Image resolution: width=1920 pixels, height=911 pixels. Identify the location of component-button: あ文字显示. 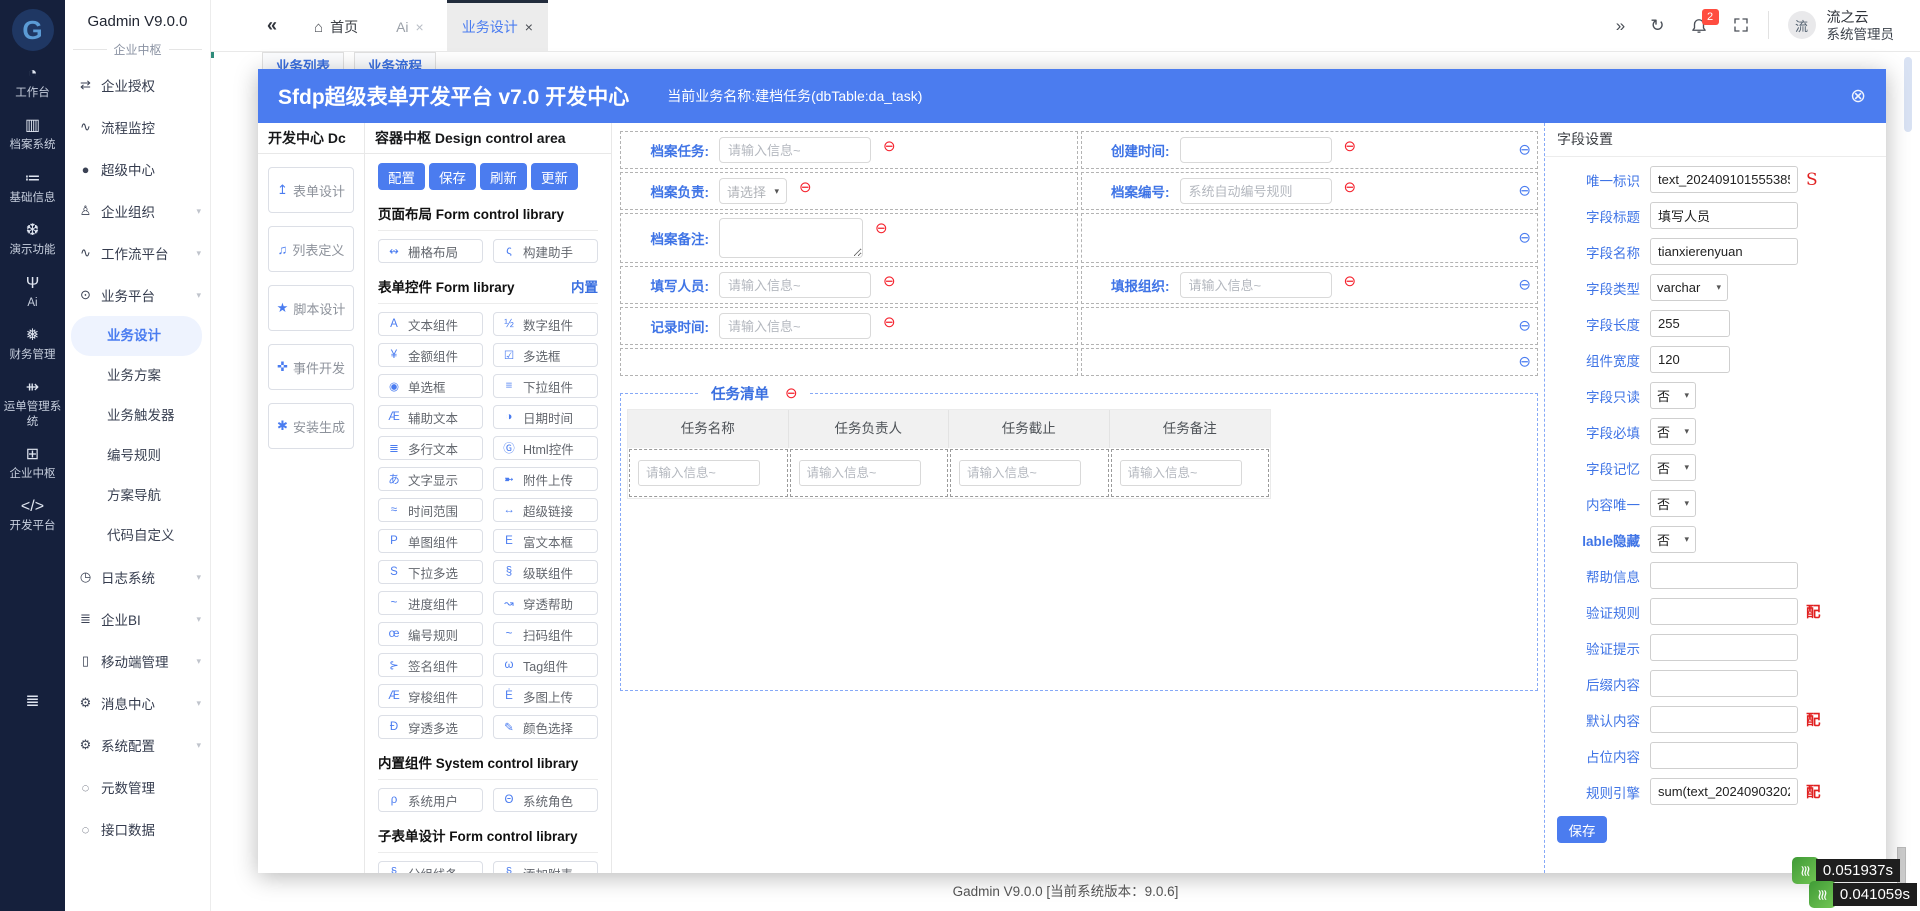
(430, 479).